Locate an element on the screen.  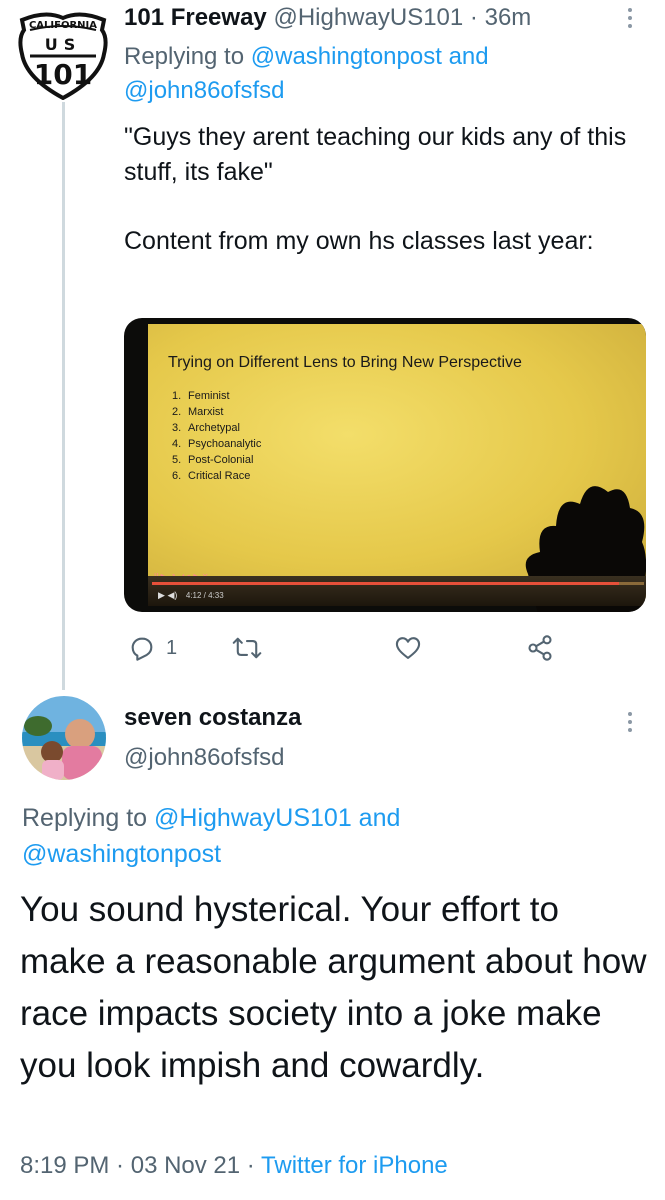
tweet2-time: 8:19 PM is located at coordinates (64, 1165).